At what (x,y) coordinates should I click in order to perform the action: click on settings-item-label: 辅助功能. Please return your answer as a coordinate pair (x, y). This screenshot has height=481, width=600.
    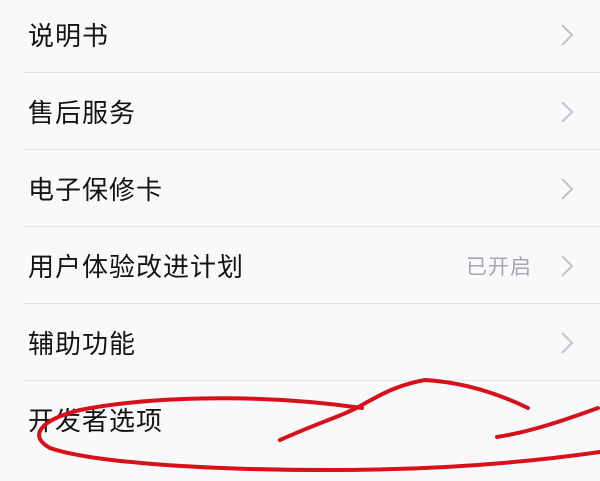
    Looking at the image, I should click on (82, 345).